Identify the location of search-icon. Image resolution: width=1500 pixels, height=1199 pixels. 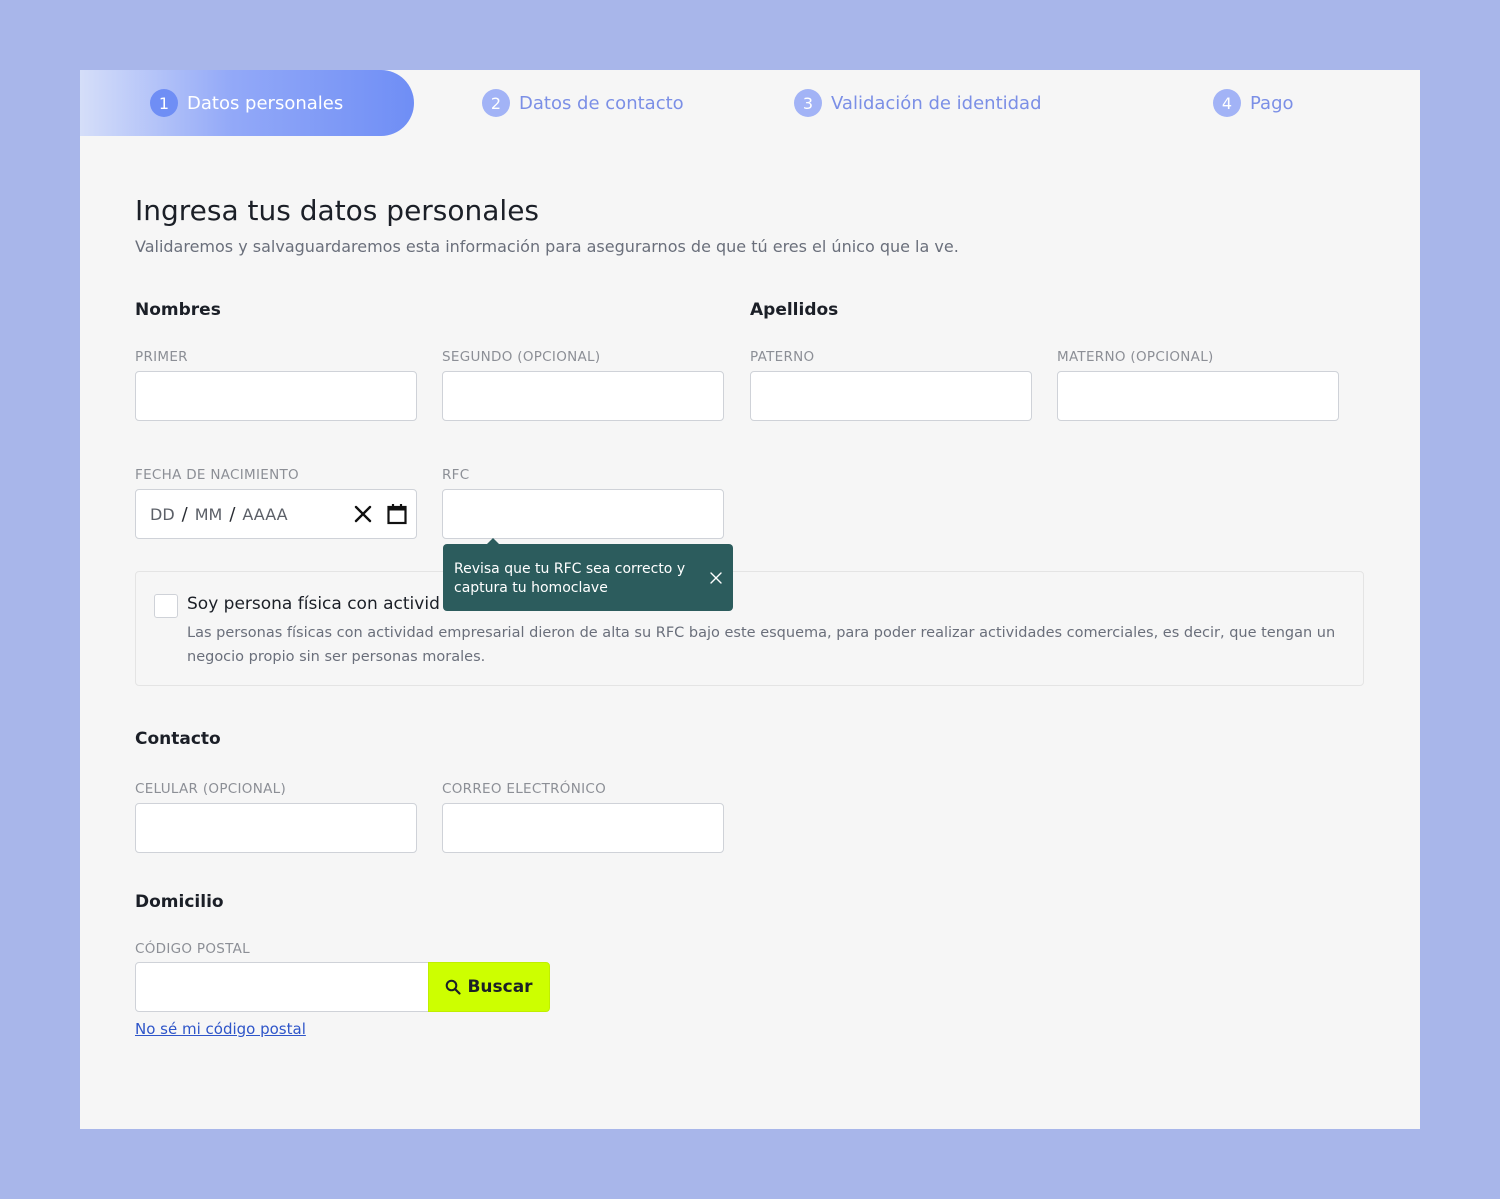
(454, 987).